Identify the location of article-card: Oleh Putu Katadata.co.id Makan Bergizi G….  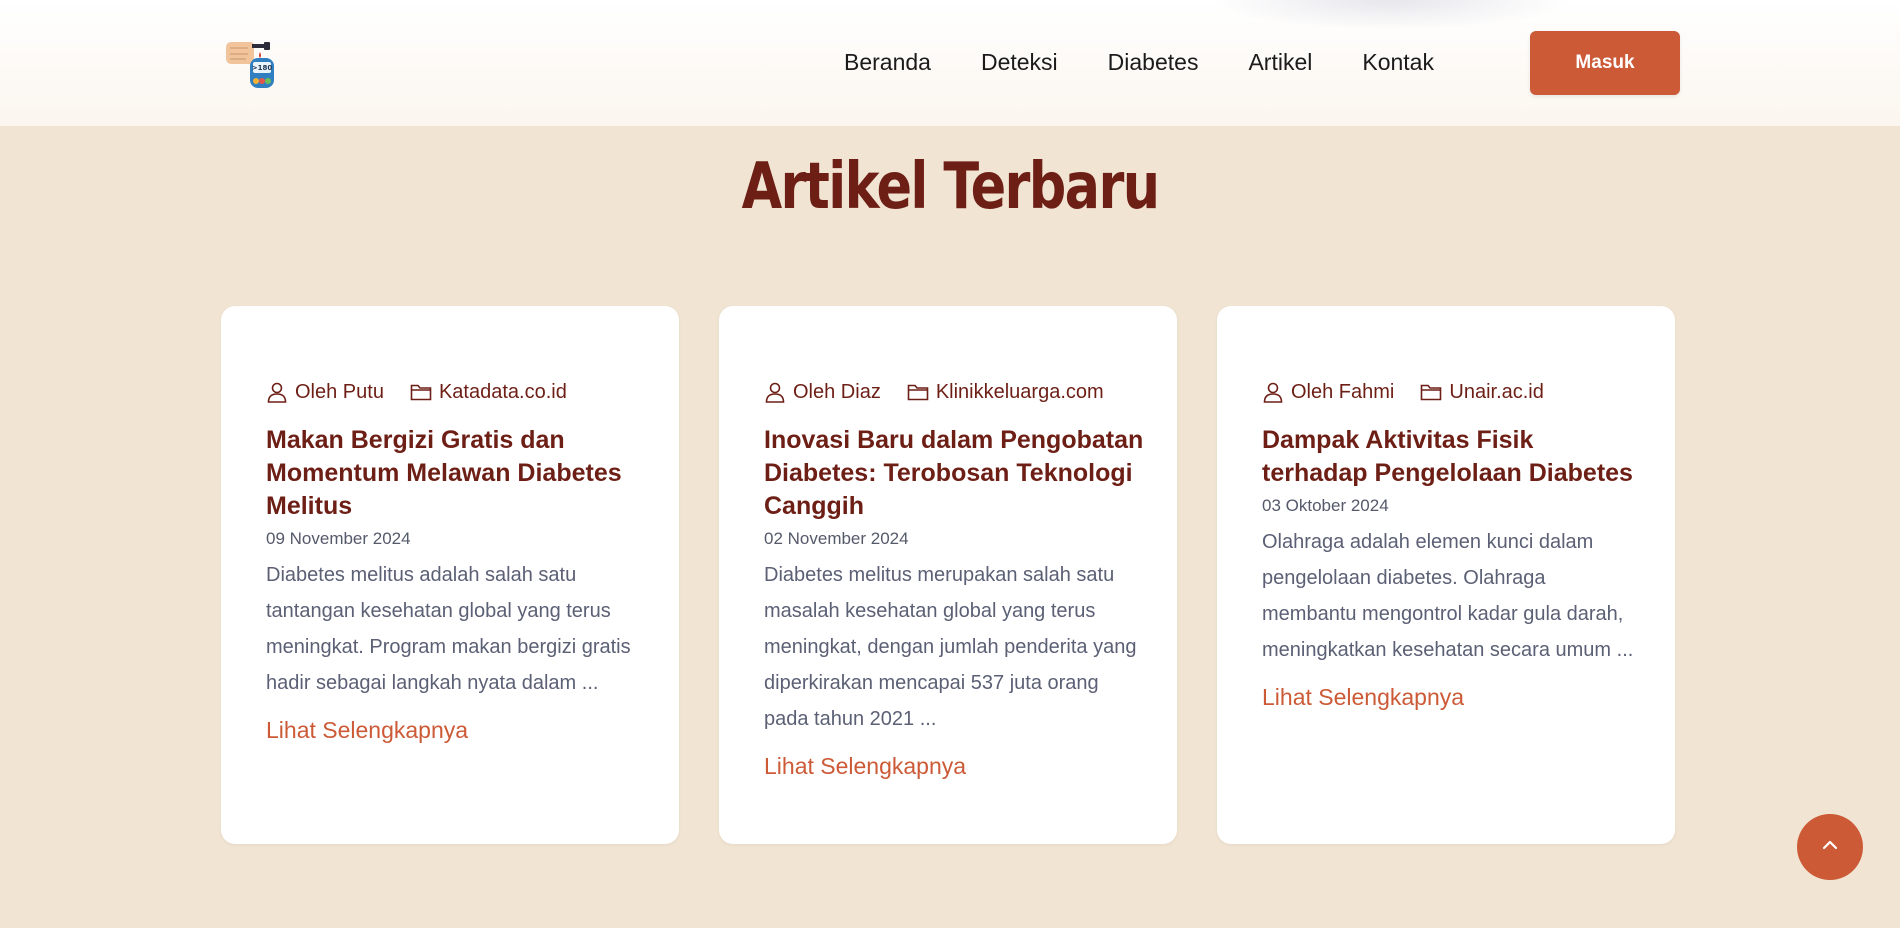
(450, 575).